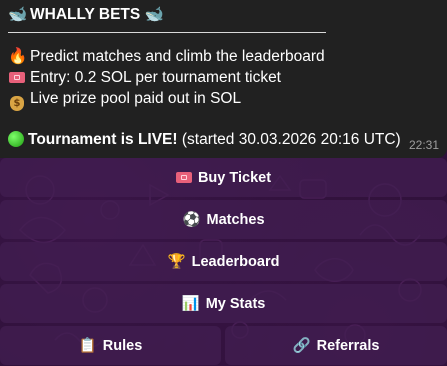  What do you see at coordinates (122, 345) in the screenshot?
I see `rules-label: Rules` at bounding box center [122, 345].